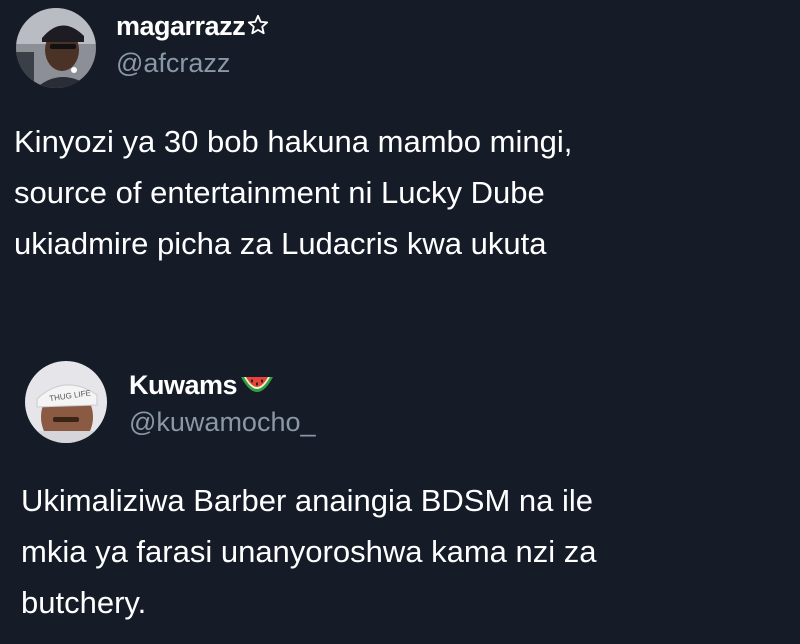 The width and height of the screenshot is (800, 644). I want to click on avatar: THUG LIFE, so click(66, 402).